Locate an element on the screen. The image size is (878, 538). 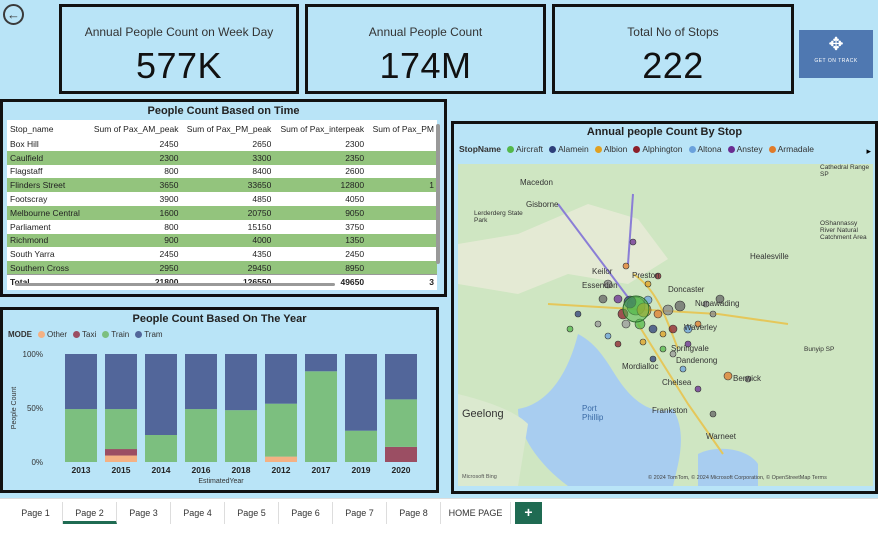
map-label: Frankston is located at coordinates (670, 410).